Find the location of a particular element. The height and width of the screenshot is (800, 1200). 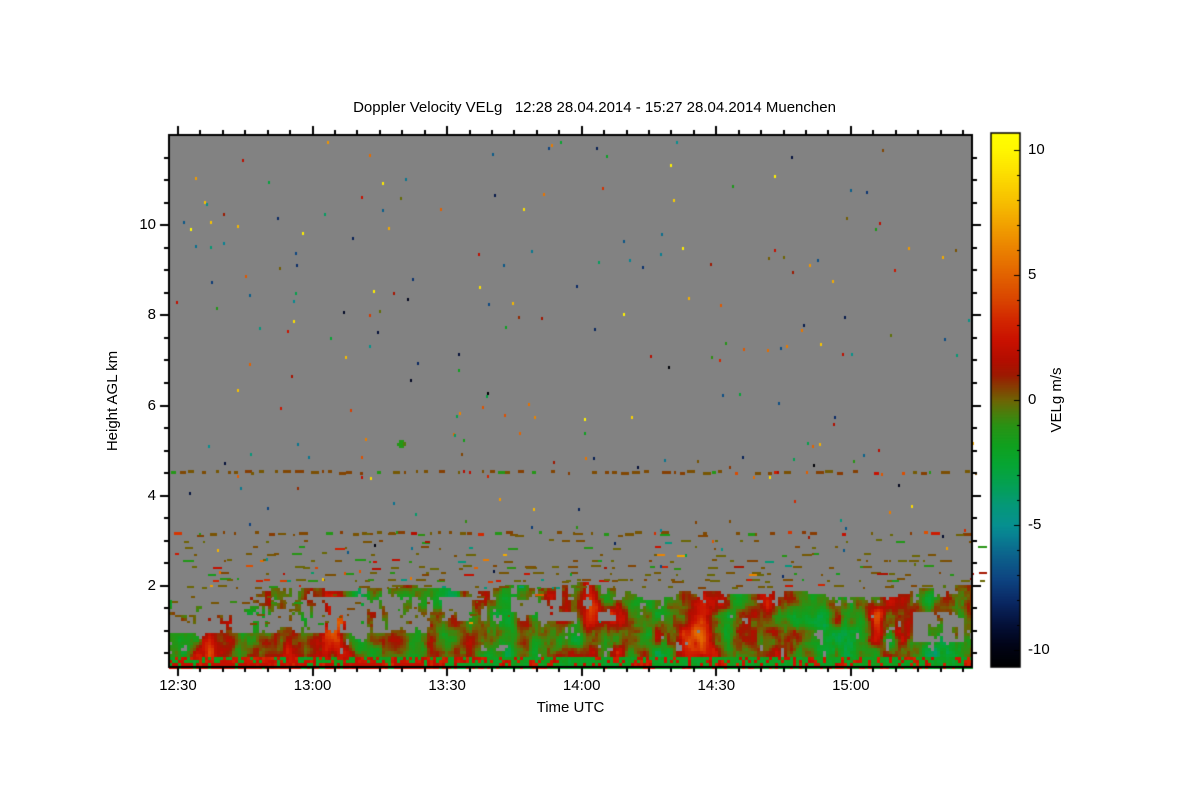

x-tick-label: 15:00 is located at coordinates (851, 685).